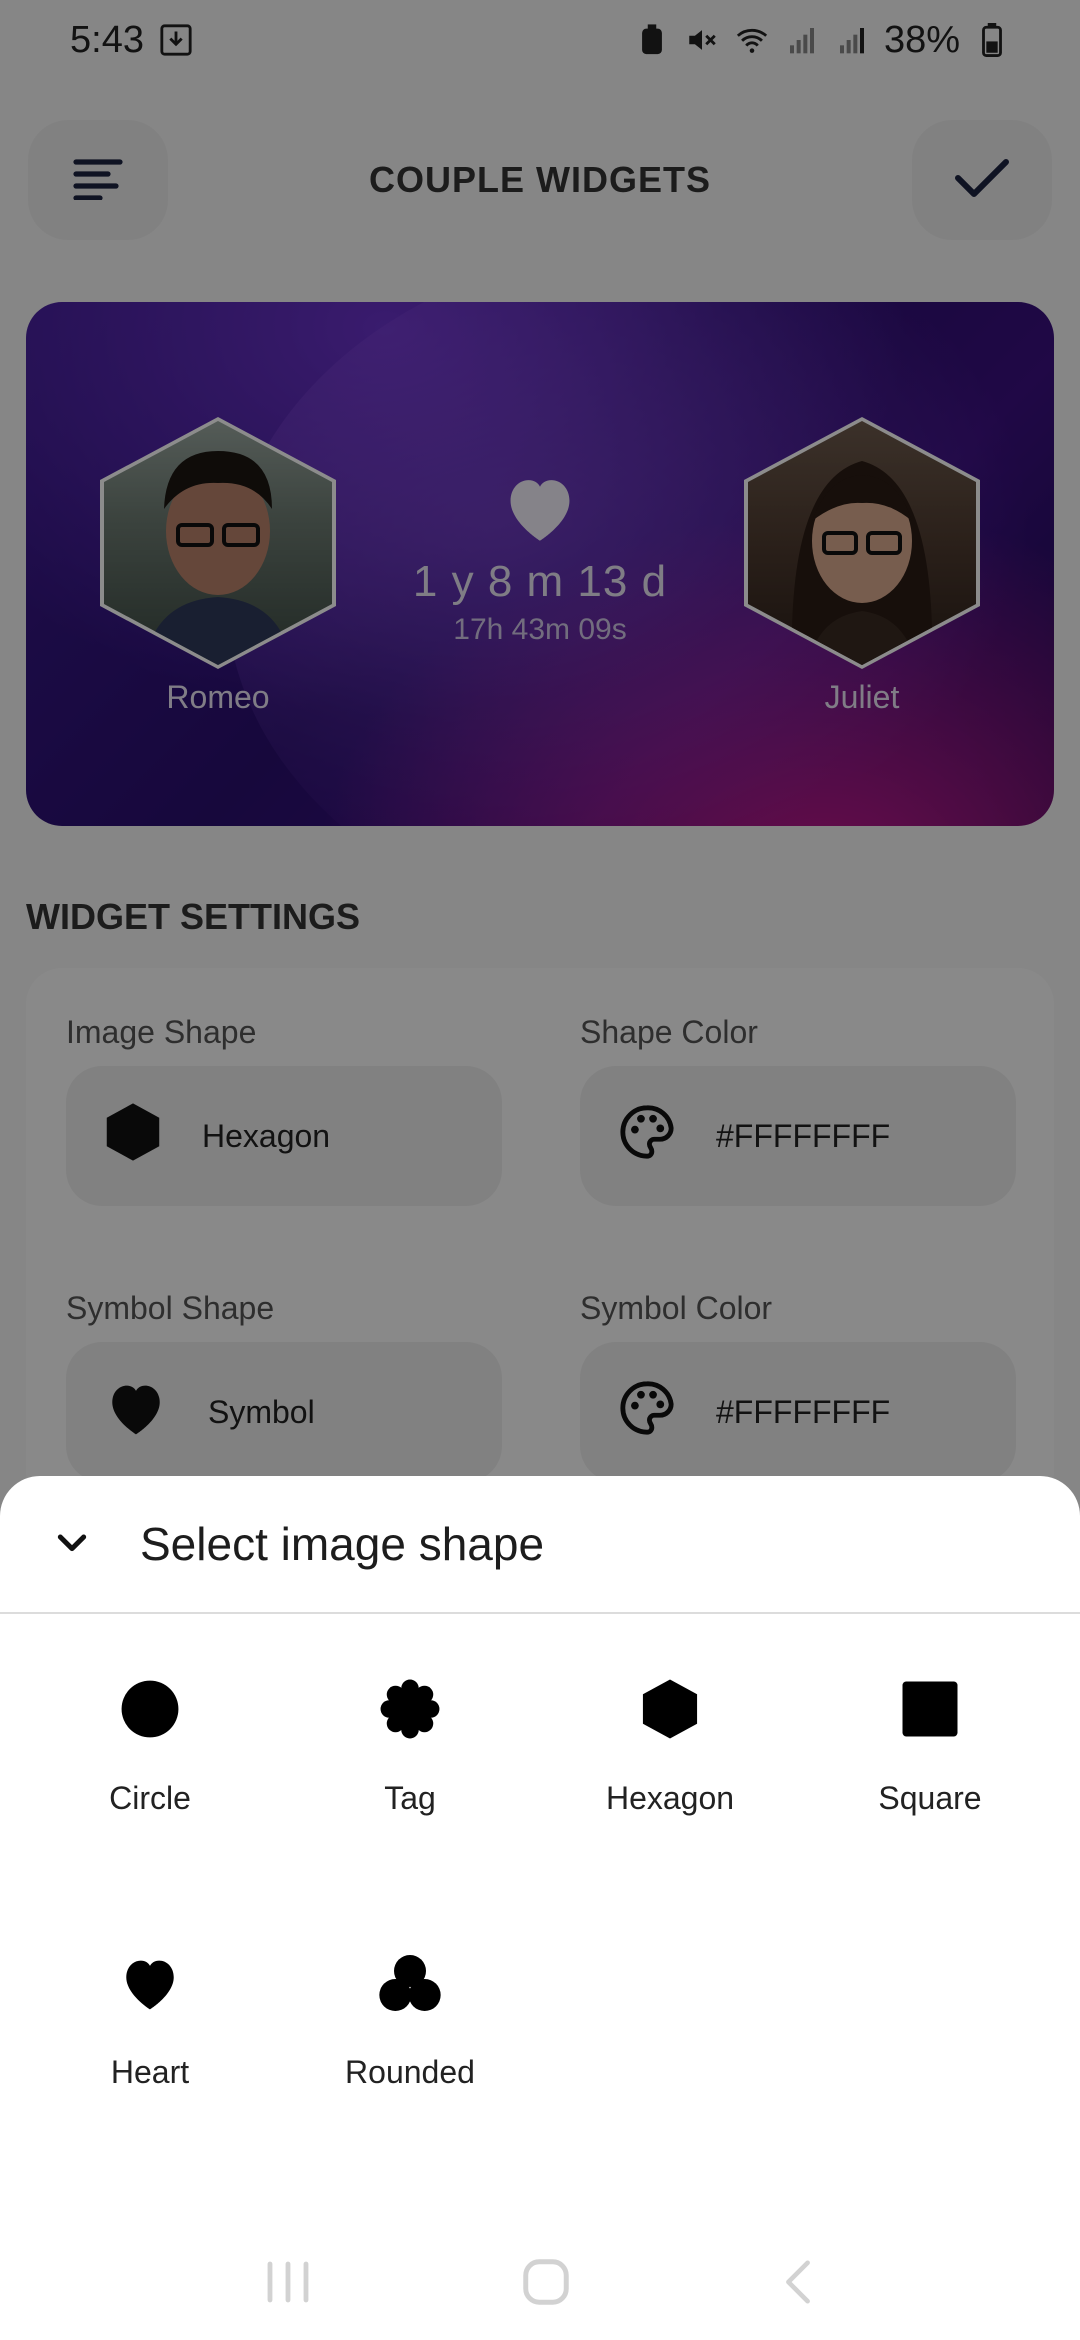 This screenshot has height=2340, width=1080. Describe the element at coordinates (546, 2284) in the screenshot. I see `home-icon` at that location.